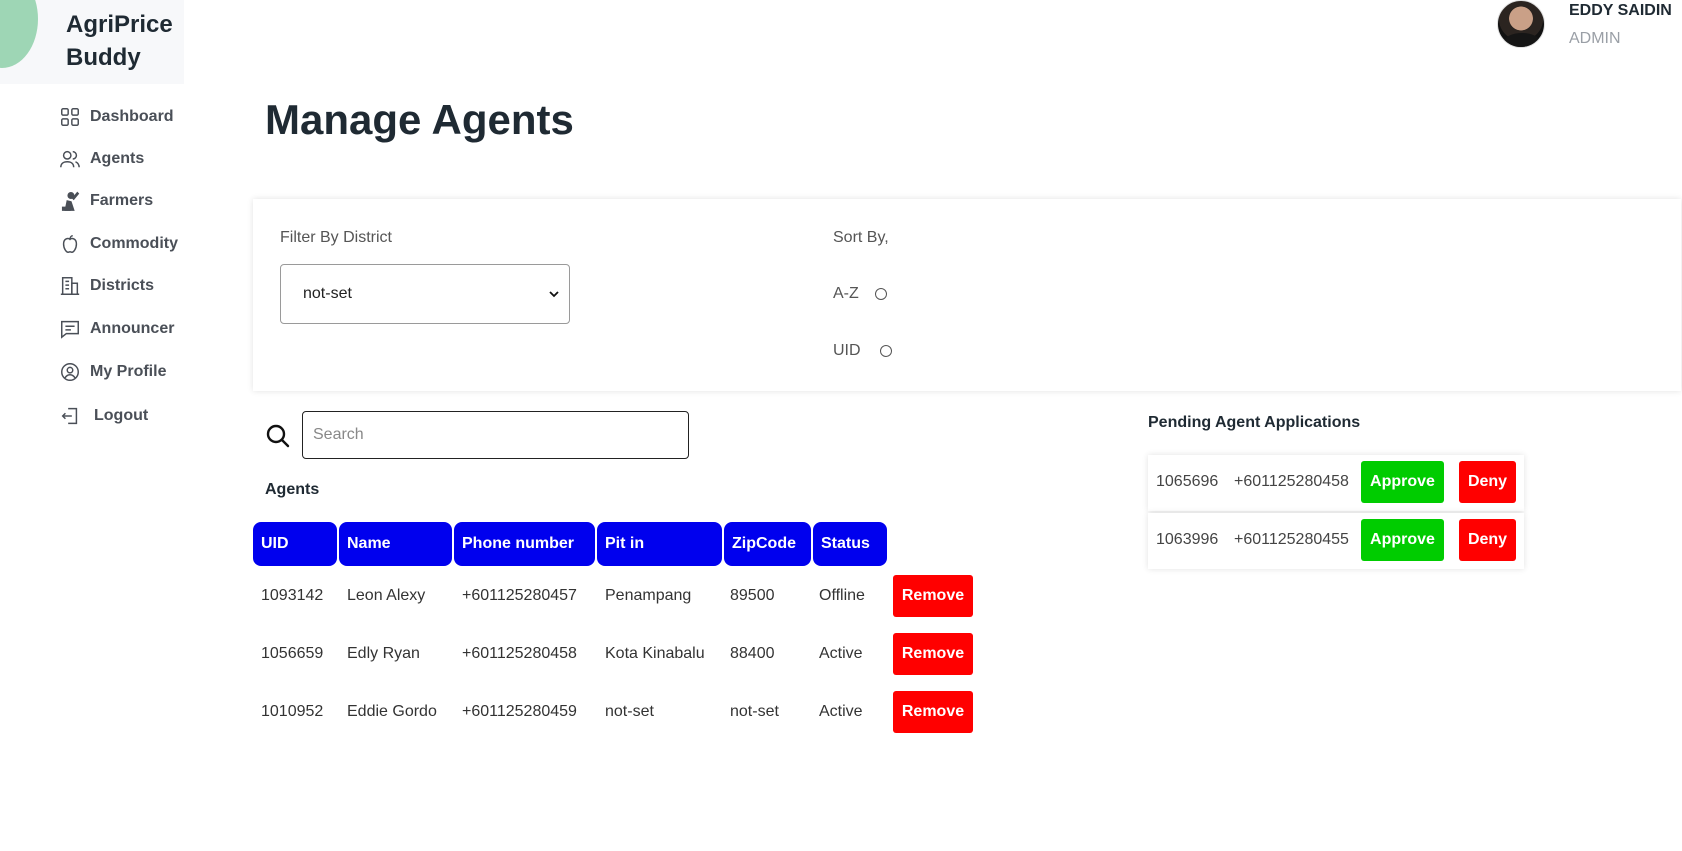 Image resolution: width=1682 pixels, height=851 pixels. I want to click on agents-heading: Agents, so click(292, 489).